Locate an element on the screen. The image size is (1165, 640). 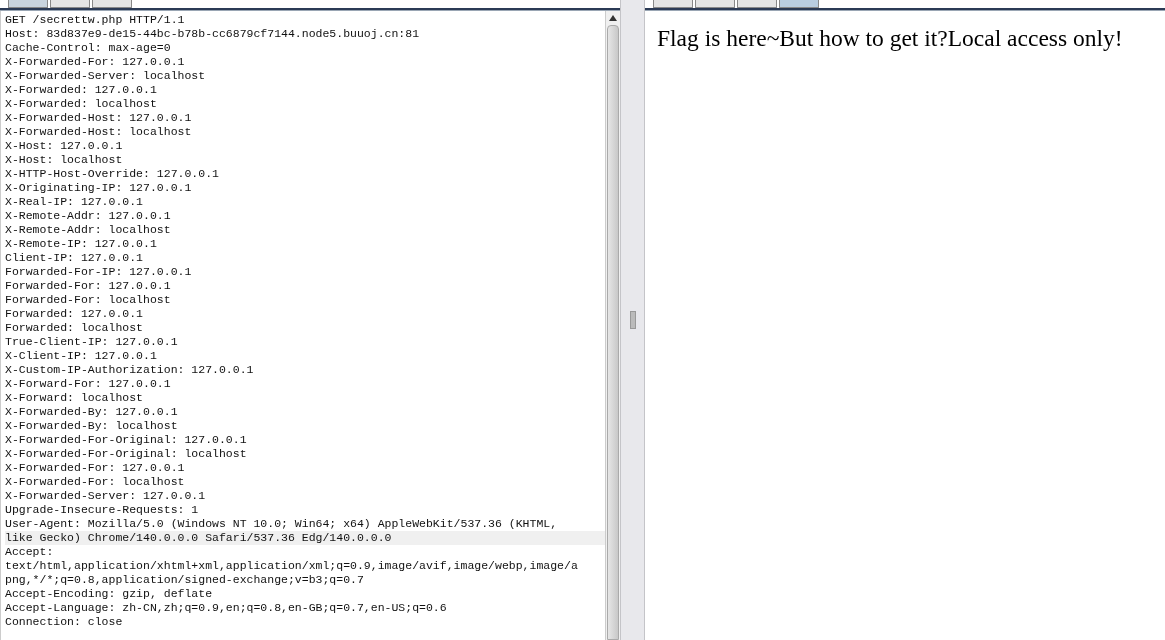
grip-icon is located at coordinates (632, 320).